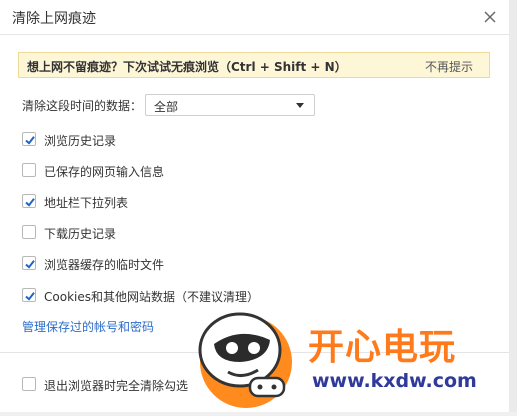 The height and width of the screenshot is (416, 517). I want to click on incognito-tip-banner: 想上网不留痕迹？下次试试无痕浏览（Ctrl + Shift + N） 不再提示, so click(254, 65).